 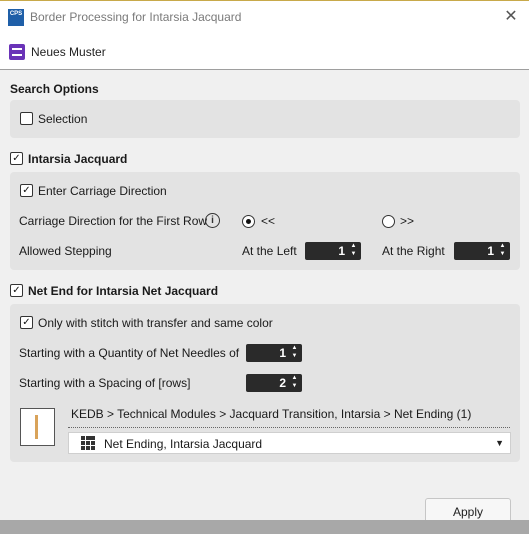 What do you see at coordinates (289, 443) in the screenshot?
I see `module-select: Net Ending, Intarsia Jacquard ▼` at bounding box center [289, 443].